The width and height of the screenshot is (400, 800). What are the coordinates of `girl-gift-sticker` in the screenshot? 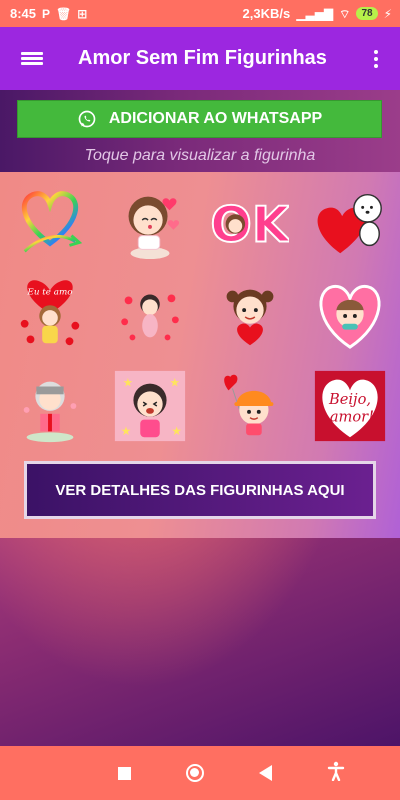 It's located at (50, 412).